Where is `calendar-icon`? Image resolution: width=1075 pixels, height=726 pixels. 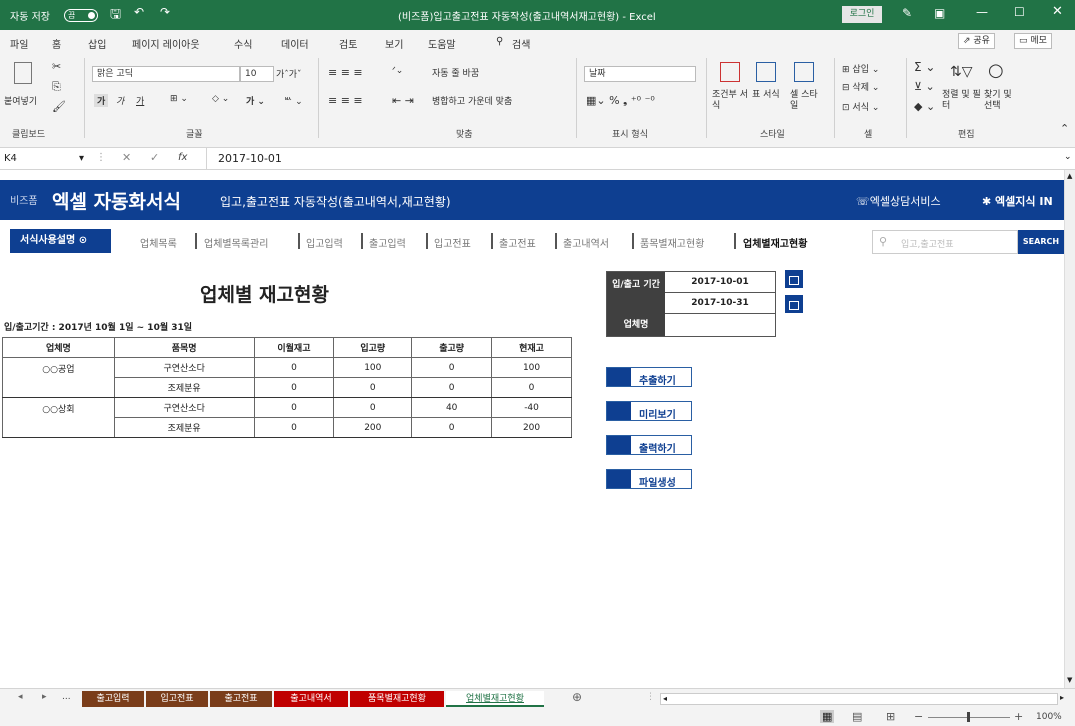
calendar-icon is located at coordinates (794, 304).